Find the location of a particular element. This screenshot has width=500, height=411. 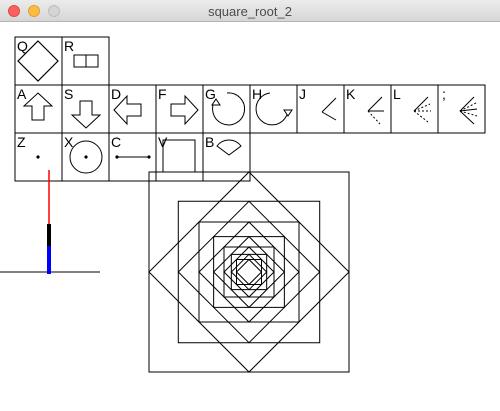

palette-key-G: G is located at coordinates (210, 94).